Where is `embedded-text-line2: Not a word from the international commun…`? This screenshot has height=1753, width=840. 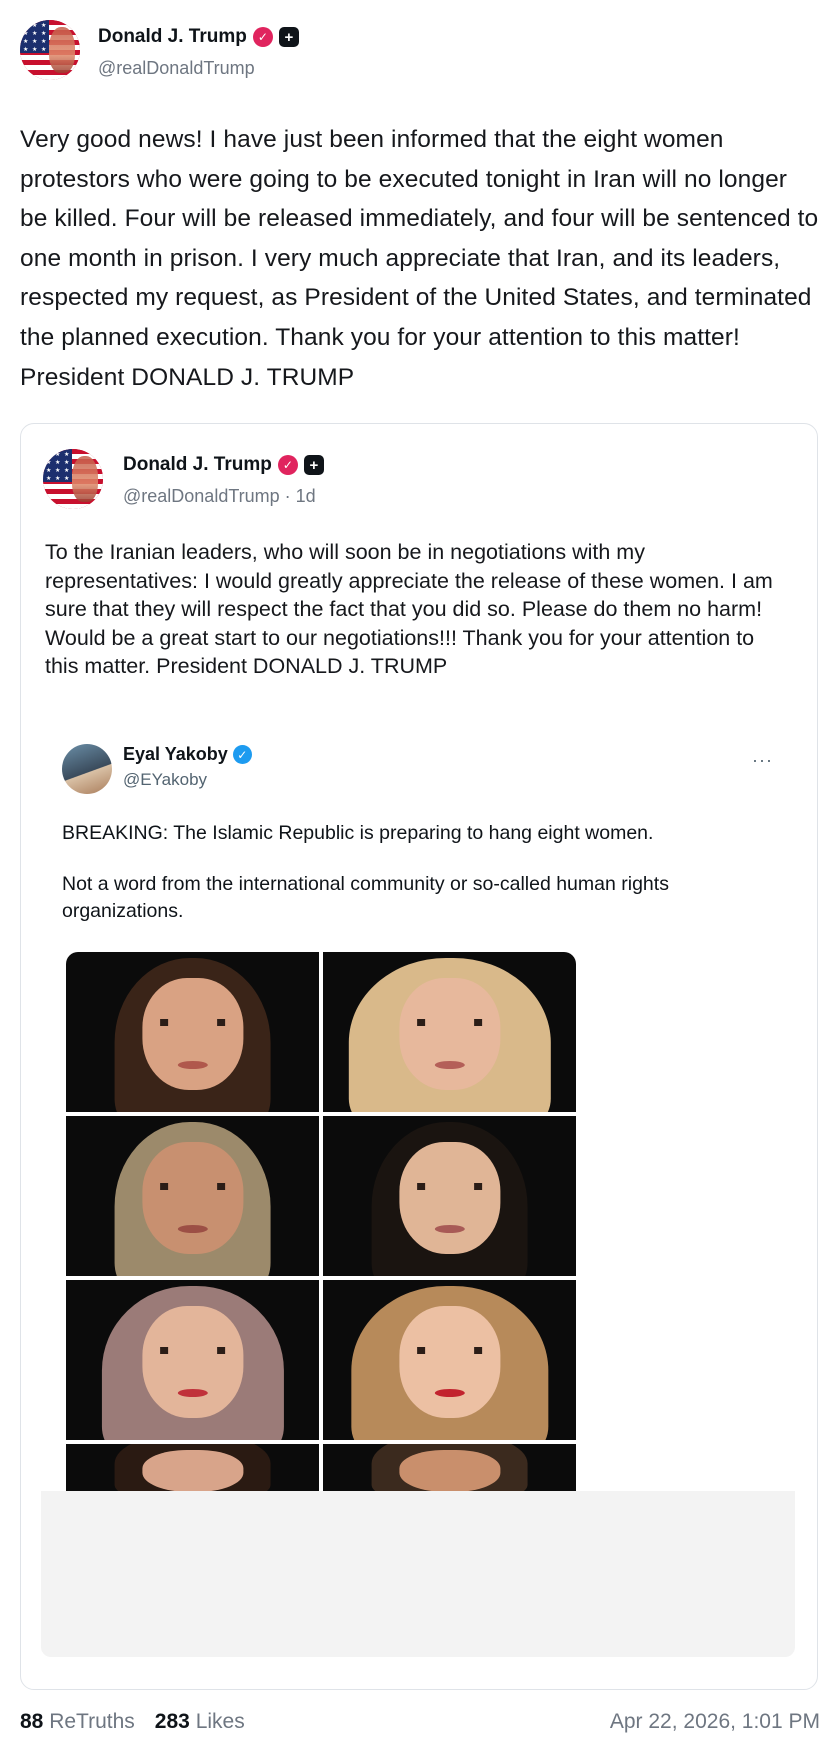 embedded-text-line2: Not a word from the international commun… is located at coordinates (365, 897).